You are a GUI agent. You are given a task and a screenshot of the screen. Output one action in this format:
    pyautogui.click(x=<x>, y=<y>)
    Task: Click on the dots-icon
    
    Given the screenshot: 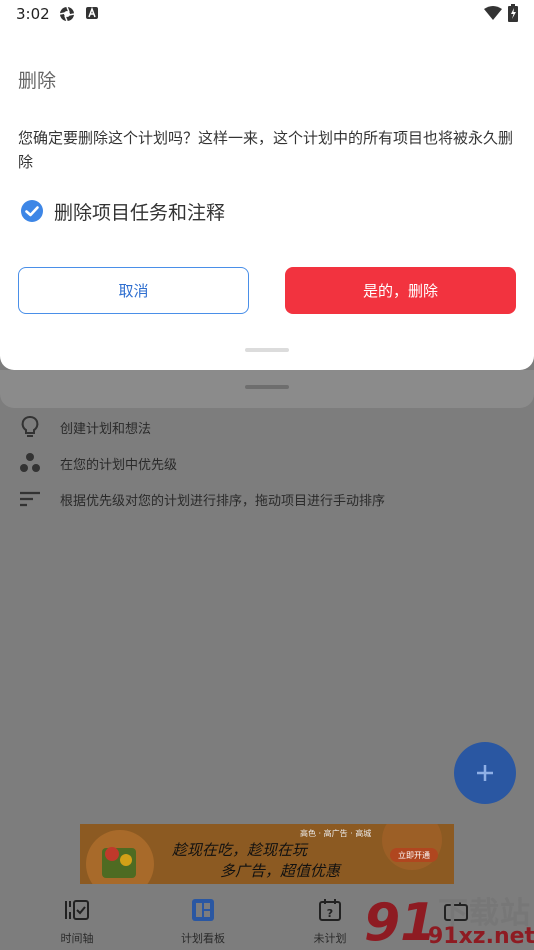 What is the action you would take?
    pyautogui.click(x=30, y=462)
    